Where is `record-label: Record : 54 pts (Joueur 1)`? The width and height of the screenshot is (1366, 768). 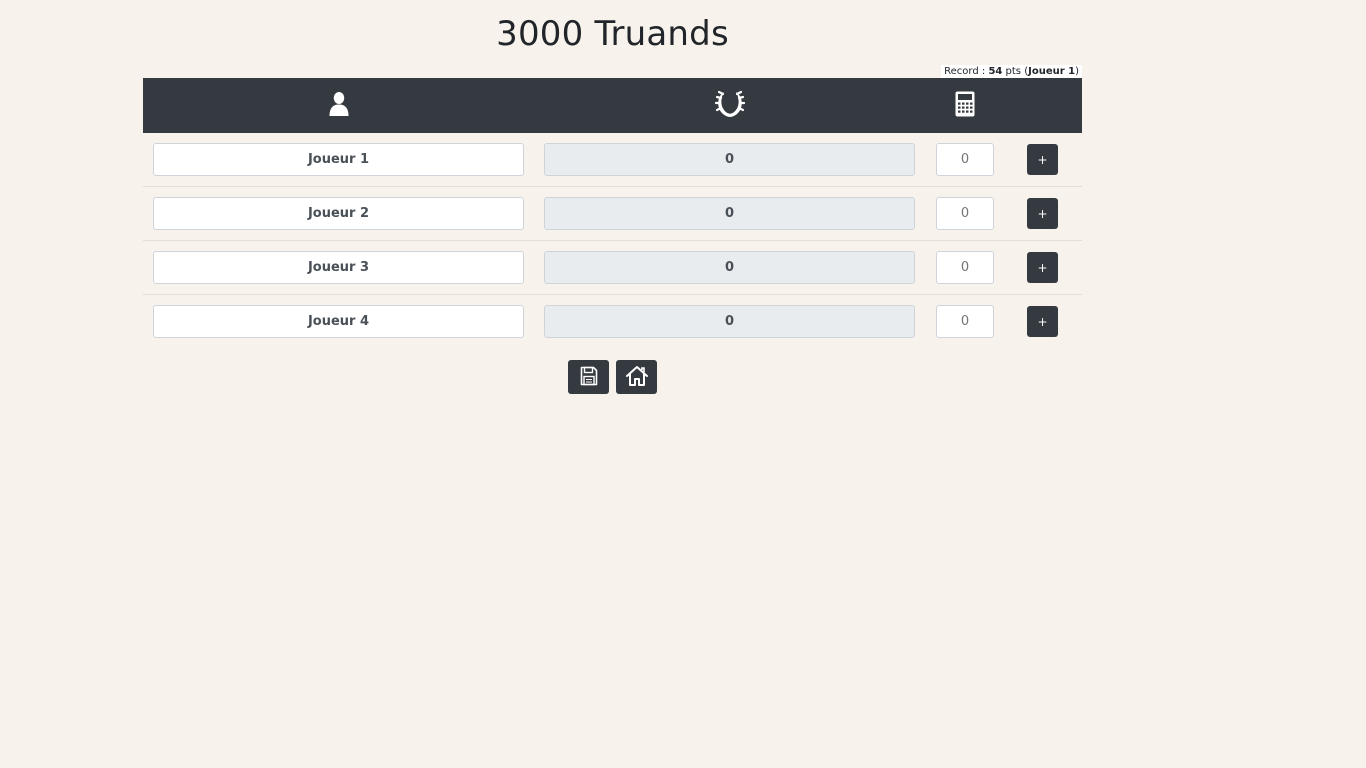
record-label: Record : 54 pts (Joueur 1) is located at coordinates (1011, 71).